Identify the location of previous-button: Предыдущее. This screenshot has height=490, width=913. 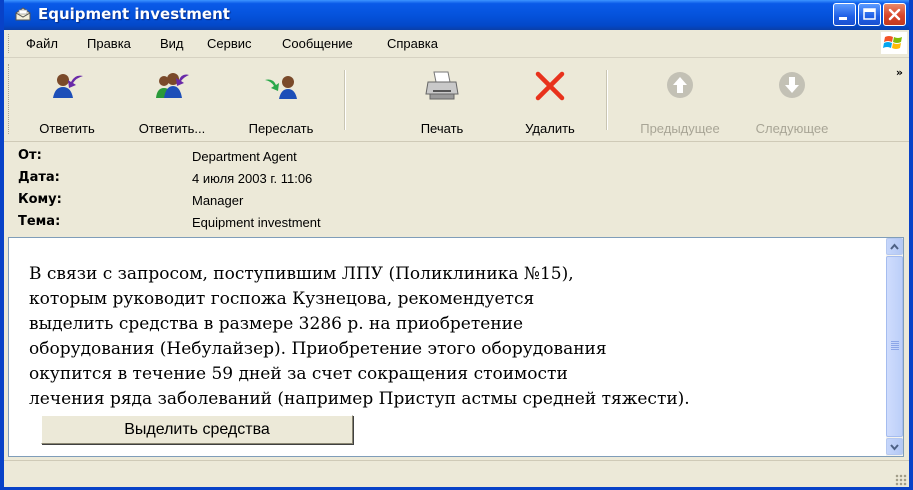
(680, 97).